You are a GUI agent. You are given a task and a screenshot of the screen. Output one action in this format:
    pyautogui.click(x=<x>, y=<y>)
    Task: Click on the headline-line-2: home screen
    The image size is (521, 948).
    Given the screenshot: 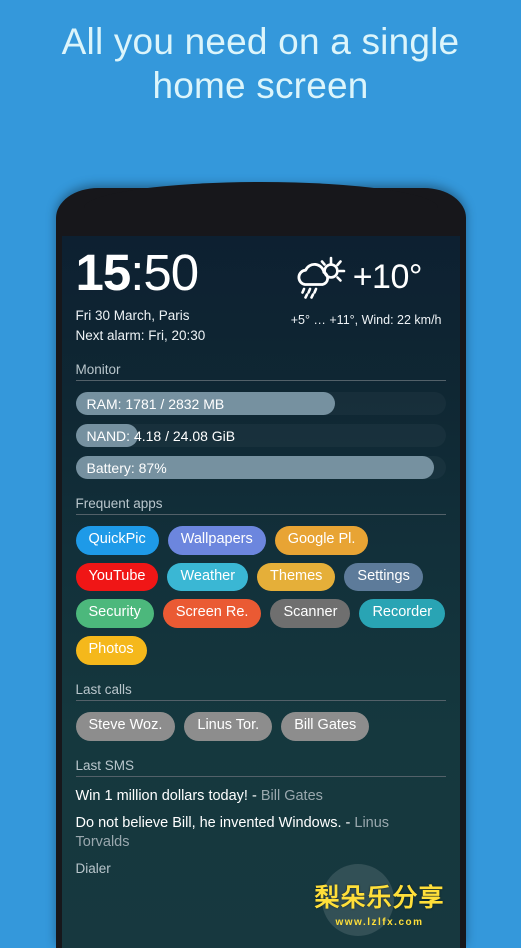 What is the action you would take?
    pyautogui.click(x=260, y=85)
    